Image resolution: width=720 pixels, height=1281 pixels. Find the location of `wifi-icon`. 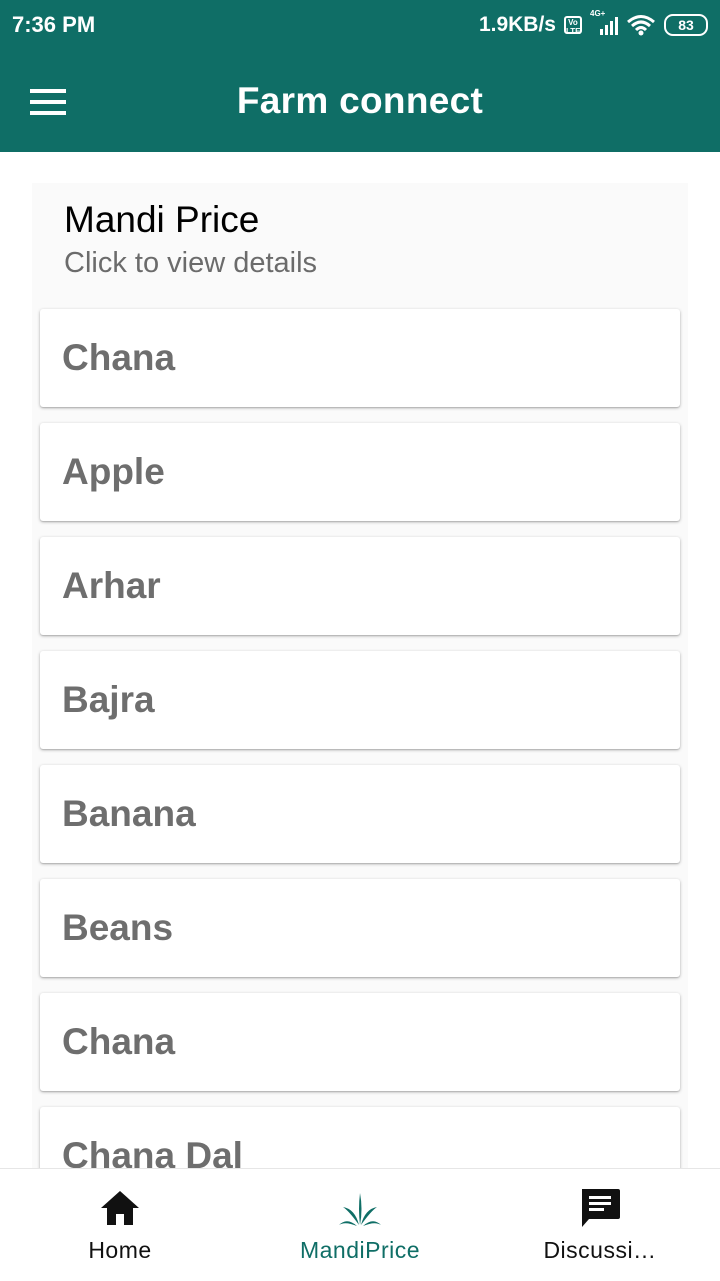

wifi-icon is located at coordinates (641, 25).